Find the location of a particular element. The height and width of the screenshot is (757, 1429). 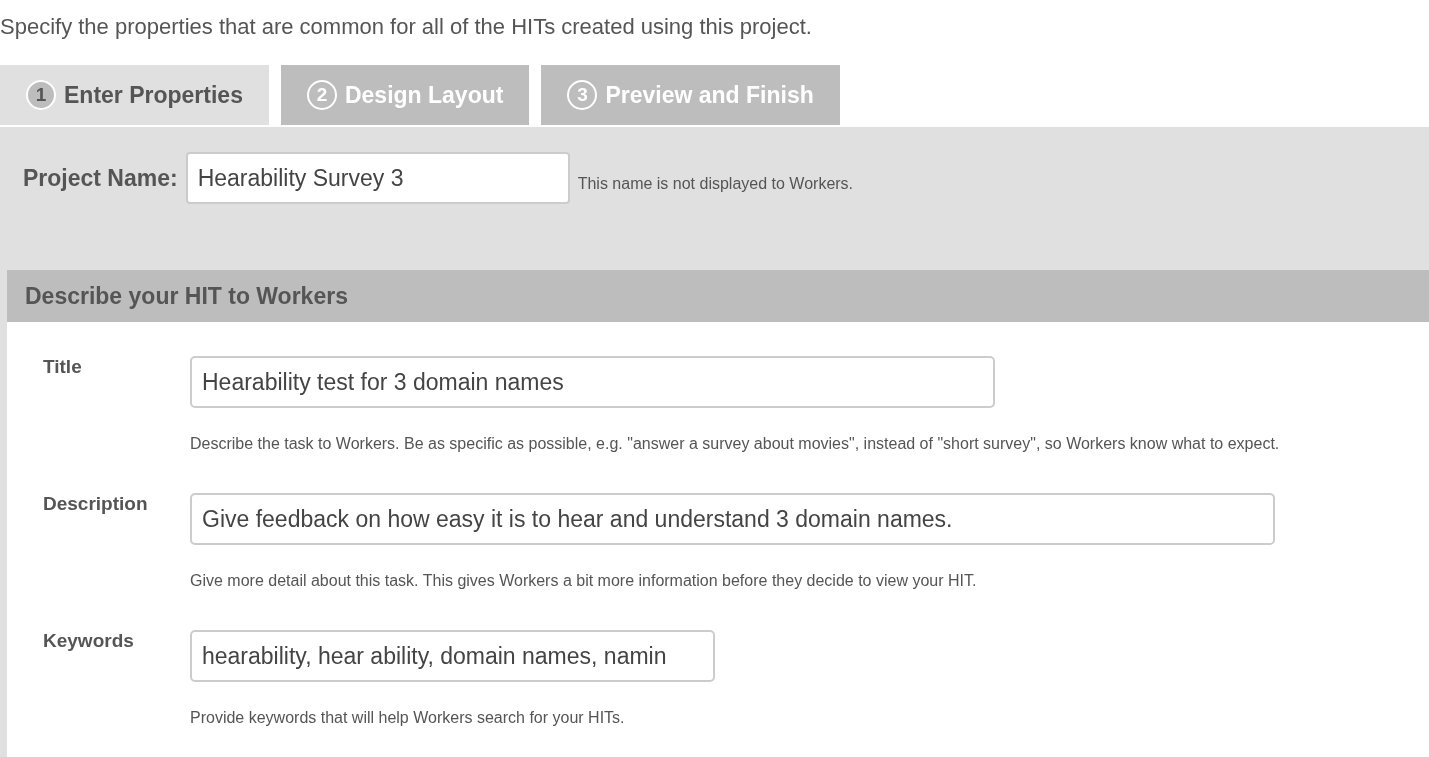

intro-text: Specify the properties that are common for all of the HITs created using this project. is located at coordinates (406, 27).